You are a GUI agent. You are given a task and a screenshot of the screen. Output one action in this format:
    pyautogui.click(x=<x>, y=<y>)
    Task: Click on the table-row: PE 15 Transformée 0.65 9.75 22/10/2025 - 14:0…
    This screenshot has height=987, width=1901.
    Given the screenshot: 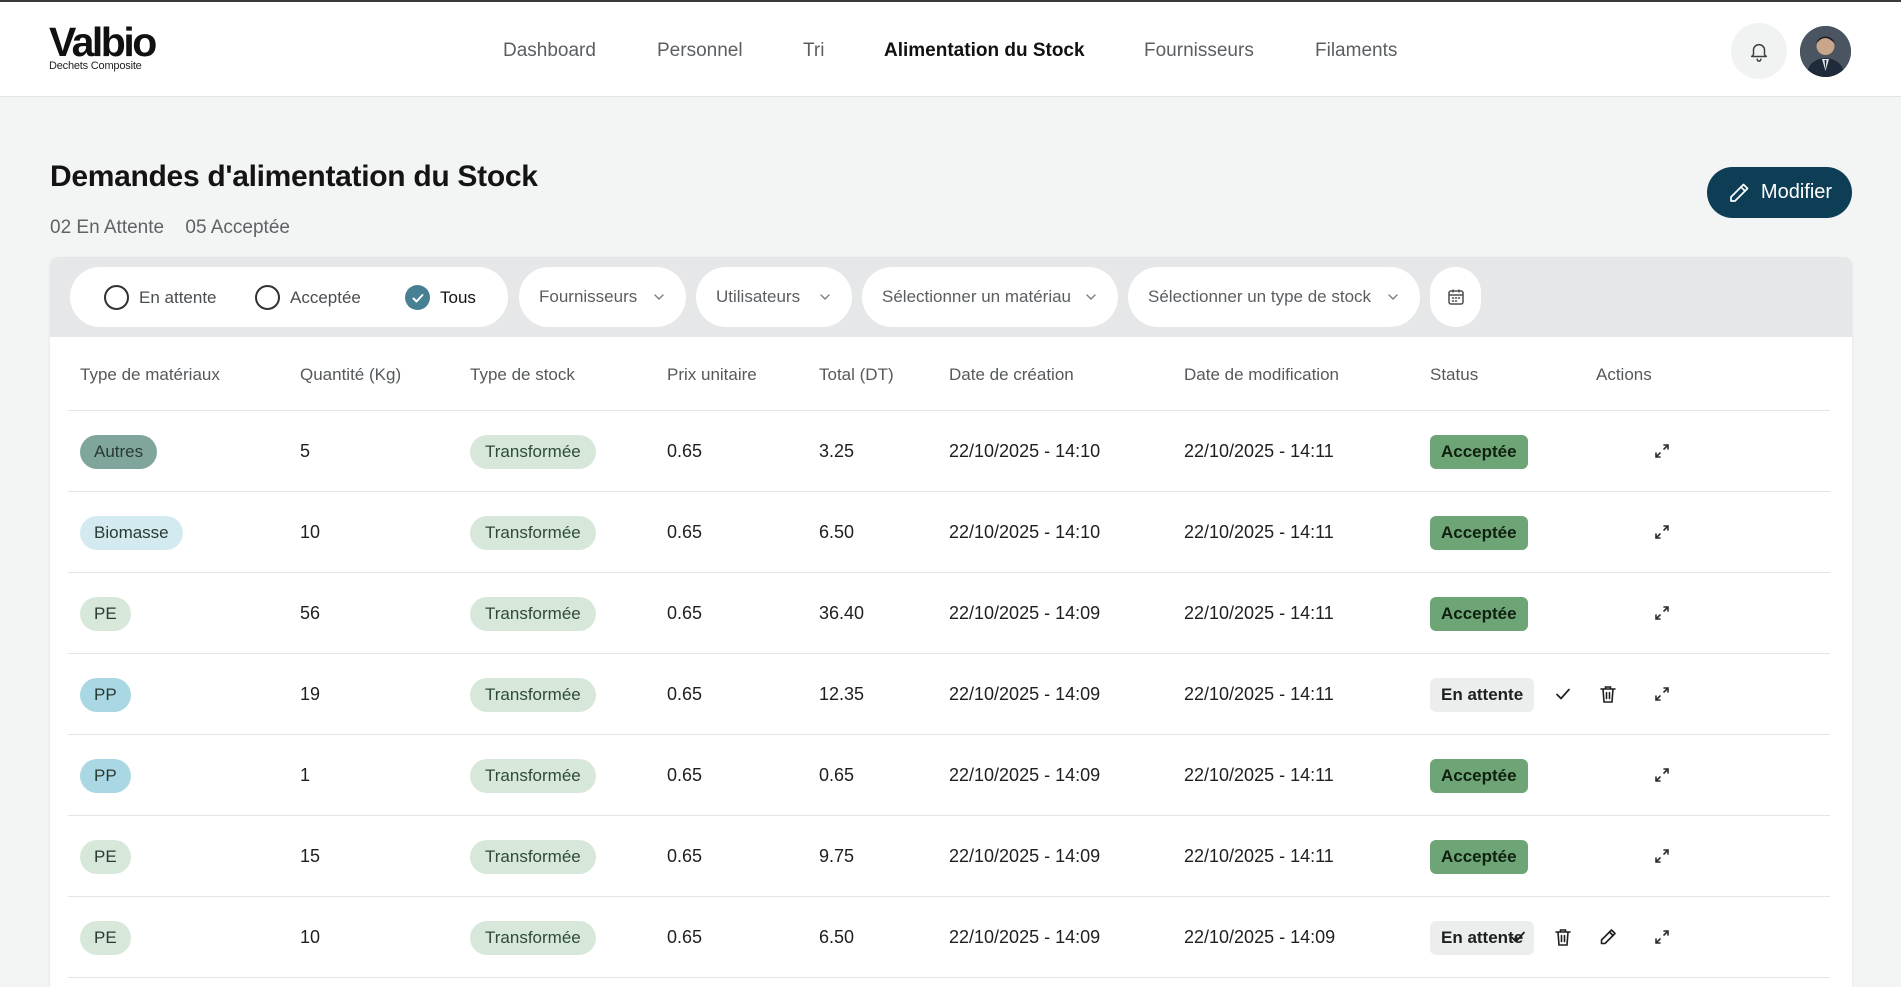 What is the action you would take?
    pyautogui.click(x=949, y=856)
    